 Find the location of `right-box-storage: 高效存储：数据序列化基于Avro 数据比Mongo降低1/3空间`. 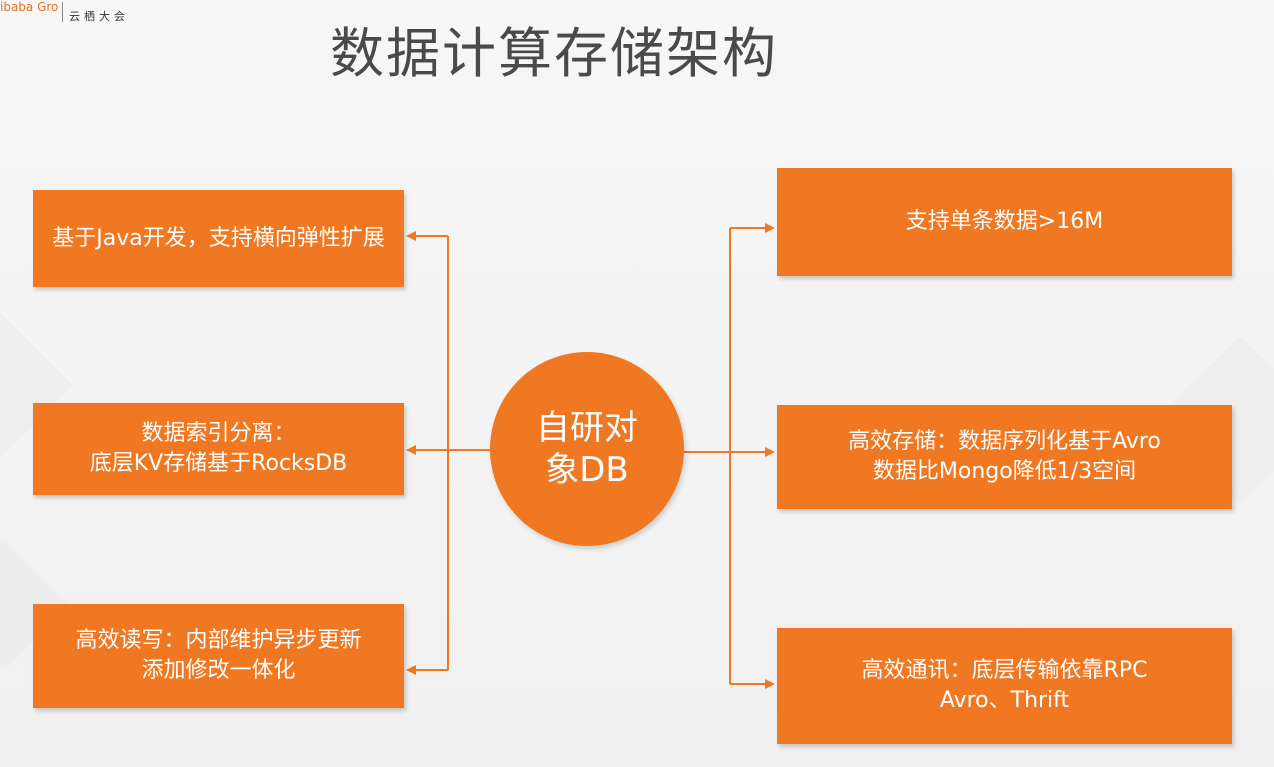

right-box-storage: 高效存储：数据序列化基于Avro 数据比Mongo降低1/3空间 is located at coordinates (1004, 457).